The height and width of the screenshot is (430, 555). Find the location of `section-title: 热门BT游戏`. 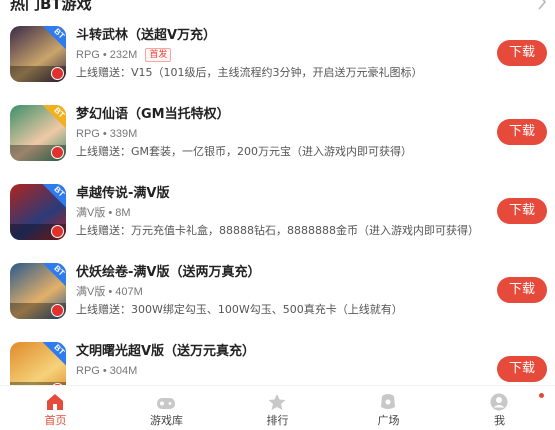

section-title: 热门BT游戏 is located at coordinates (51, 6).